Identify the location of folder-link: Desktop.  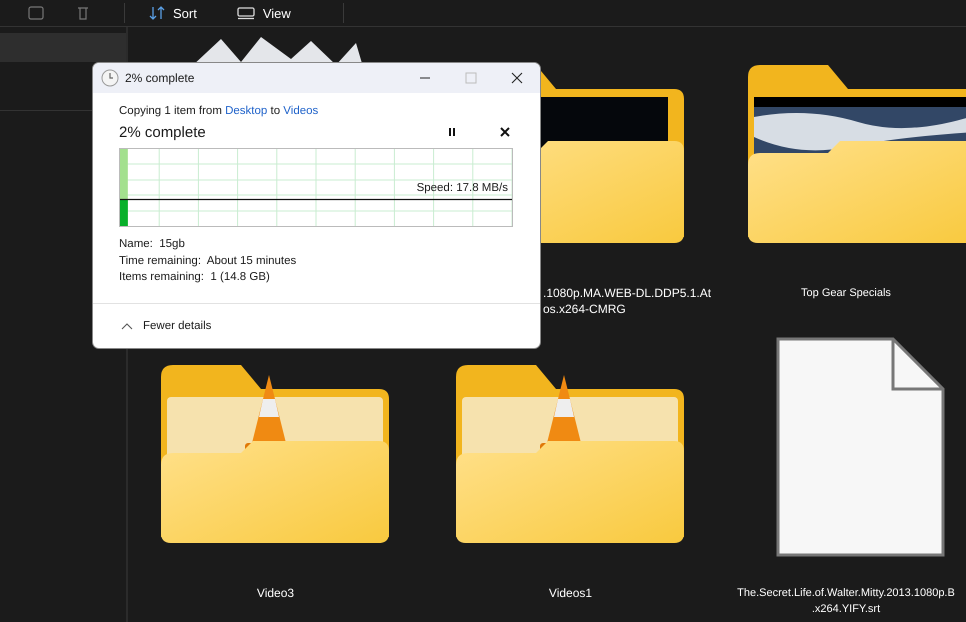
(246, 111).